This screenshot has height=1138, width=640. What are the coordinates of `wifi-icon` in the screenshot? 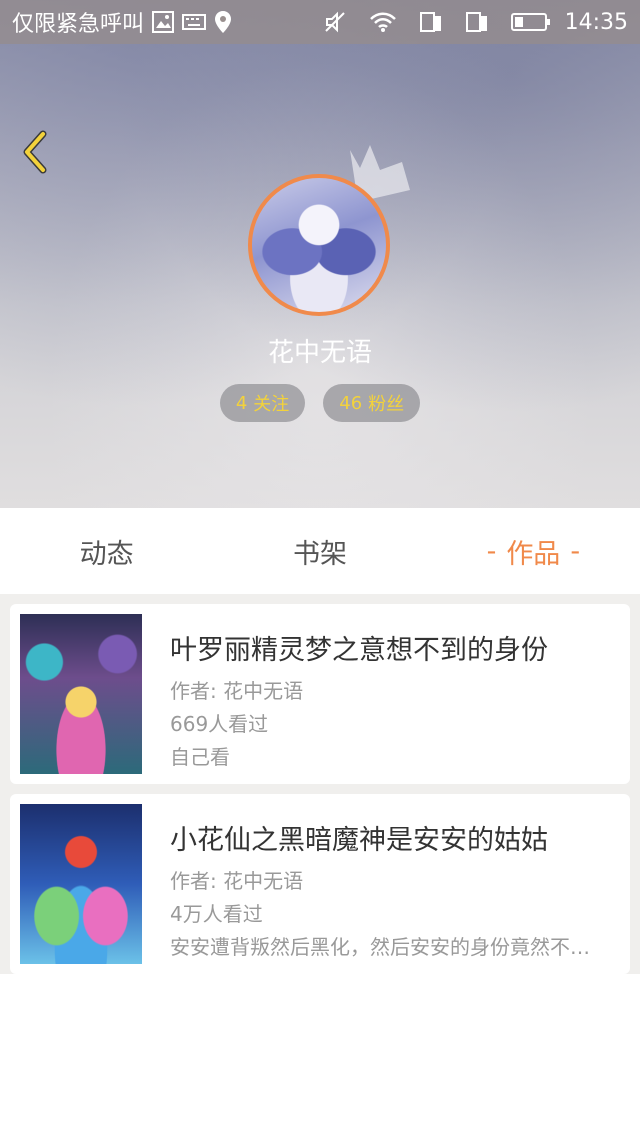 It's located at (383, 22).